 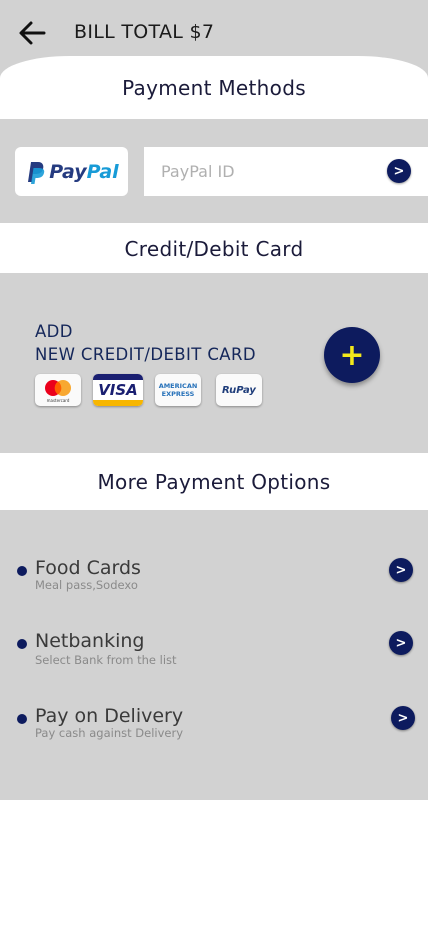 I want to click on add-card-line2: NEW CREDIT/DEBIT CARD, so click(x=145, y=354).